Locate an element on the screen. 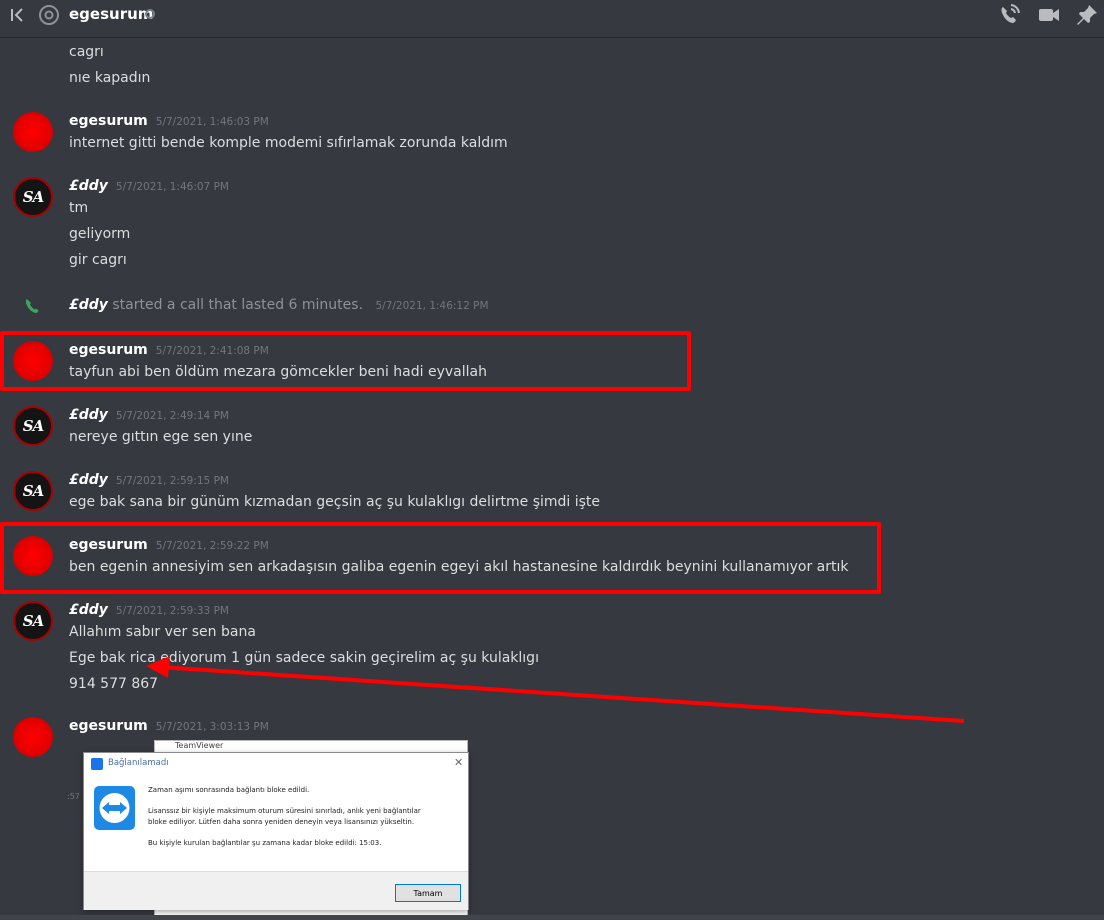 Image resolution: width=1104 pixels, height=920 pixels. message-author: egesurum 5/7/2021, 3:03:13 PM is located at coordinates (169, 726).